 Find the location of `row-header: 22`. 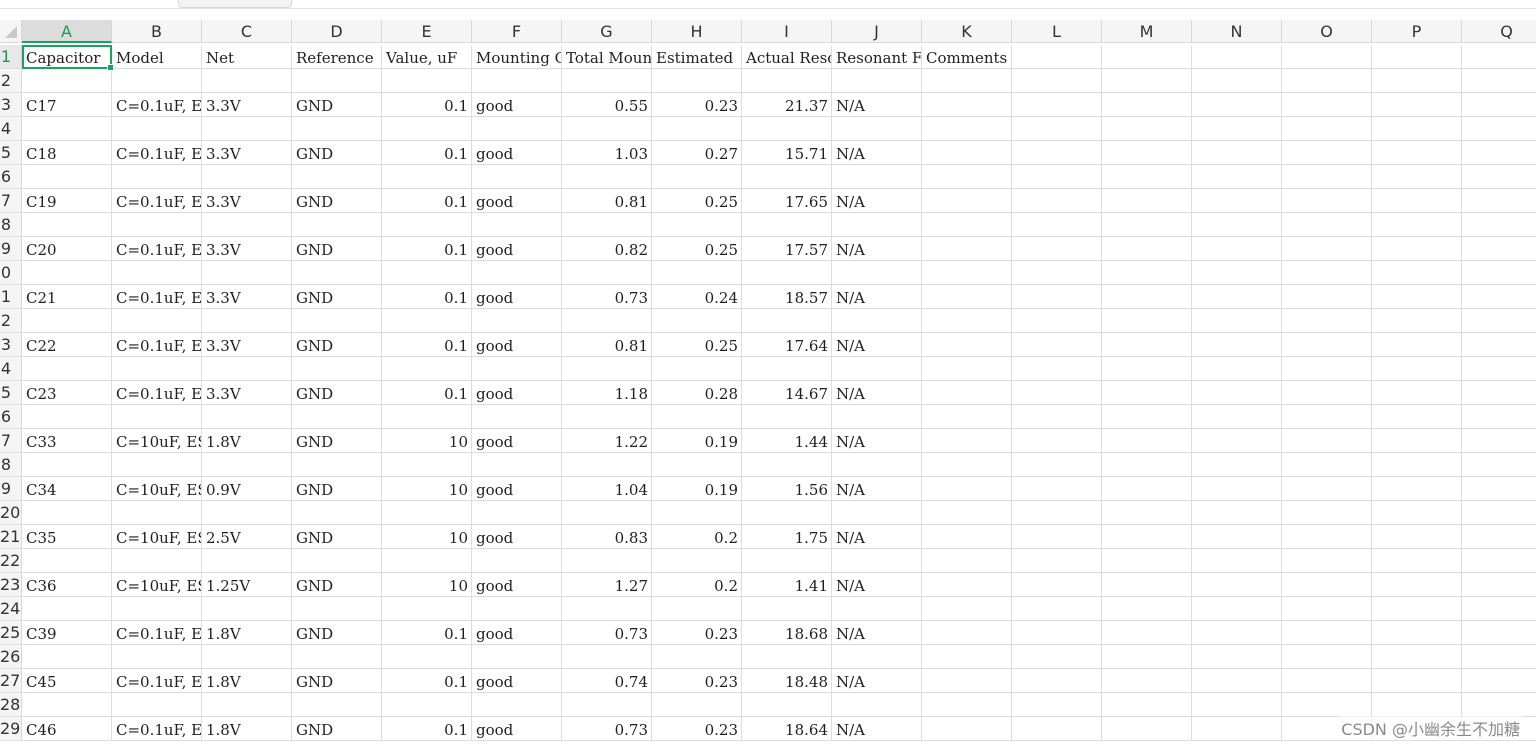

row-header: 22 is located at coordinates (11, 561).